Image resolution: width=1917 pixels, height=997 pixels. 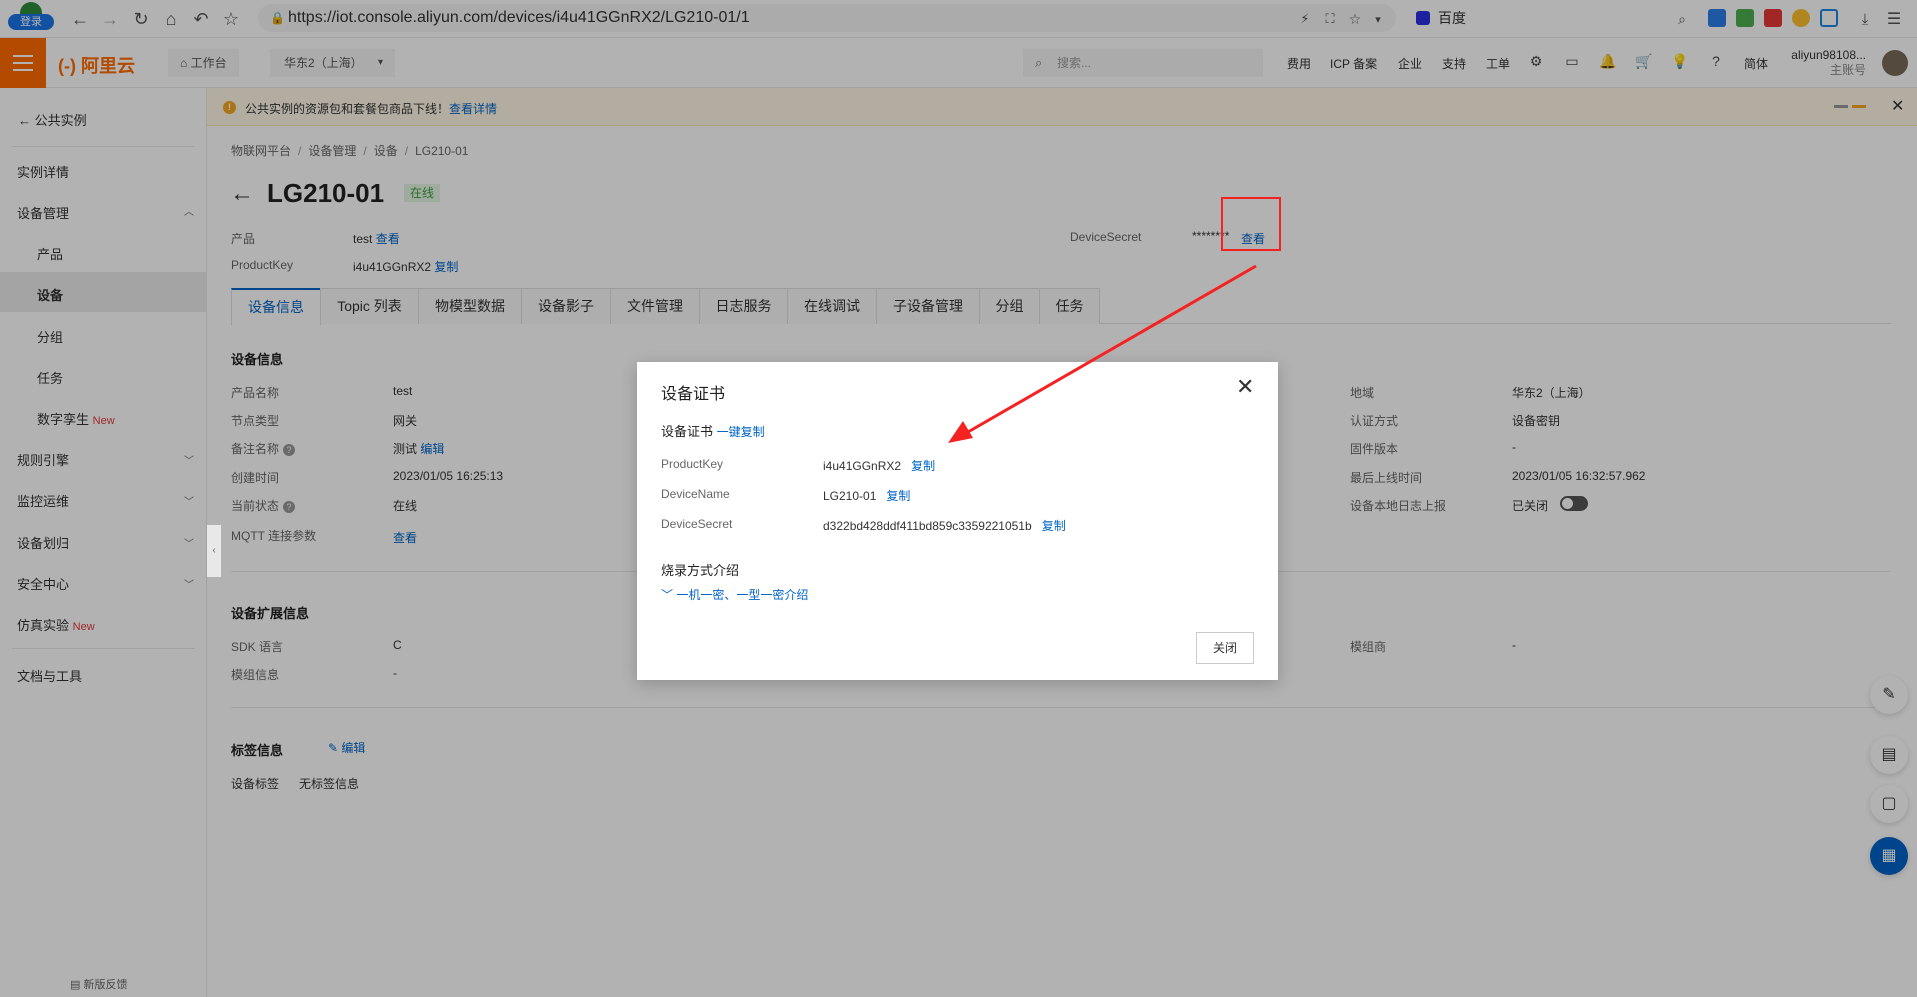 What do you see at coordinates (741, 432) in the screenshot?
I see `copy-all-link: 一键复制` at bounding box center [741, 432].